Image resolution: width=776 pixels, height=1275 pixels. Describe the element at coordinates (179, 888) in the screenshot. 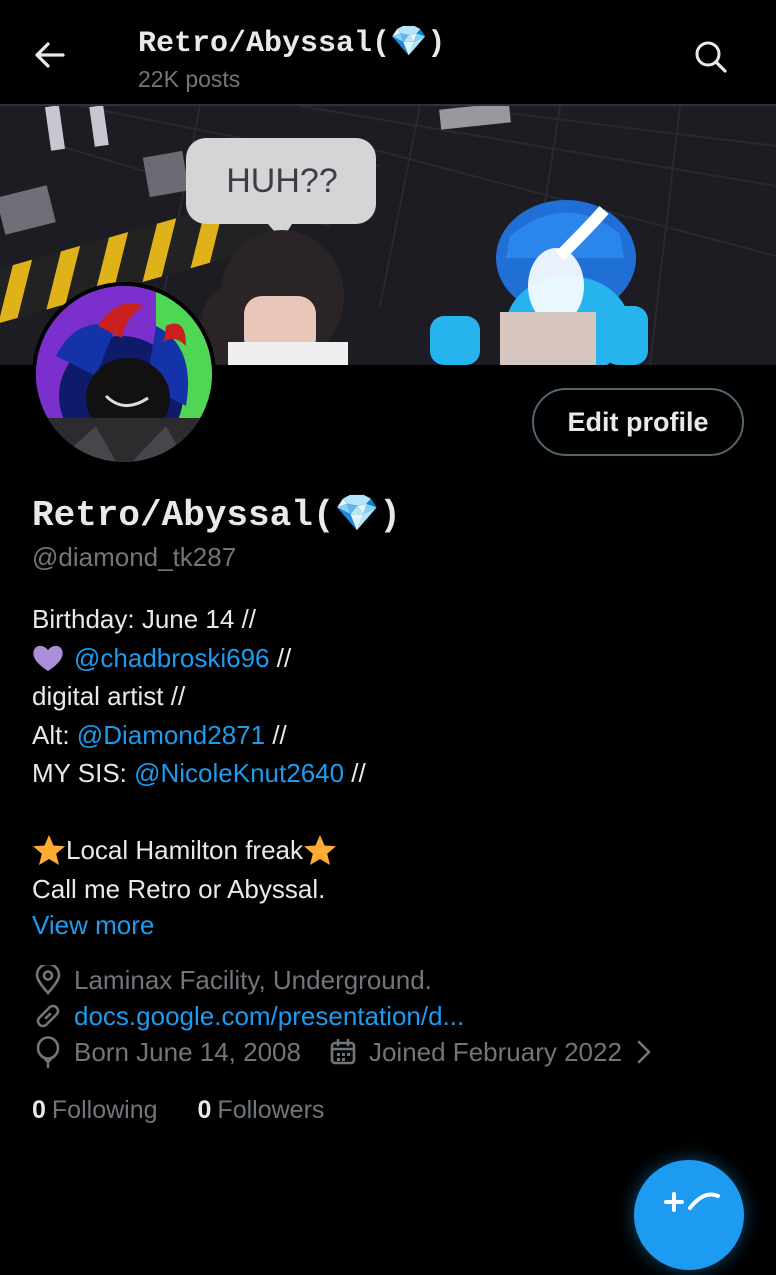

I see `bio-text: Call me Retro or Abyssal.` at that location.